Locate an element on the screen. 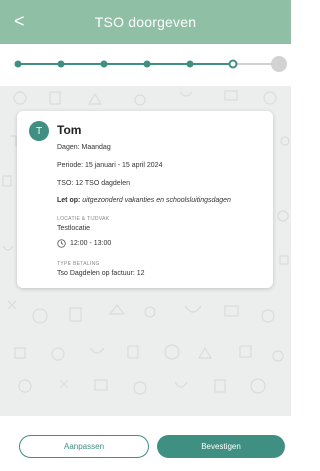  confirm-button: Bevestigen is located at coordinates (221, 446).